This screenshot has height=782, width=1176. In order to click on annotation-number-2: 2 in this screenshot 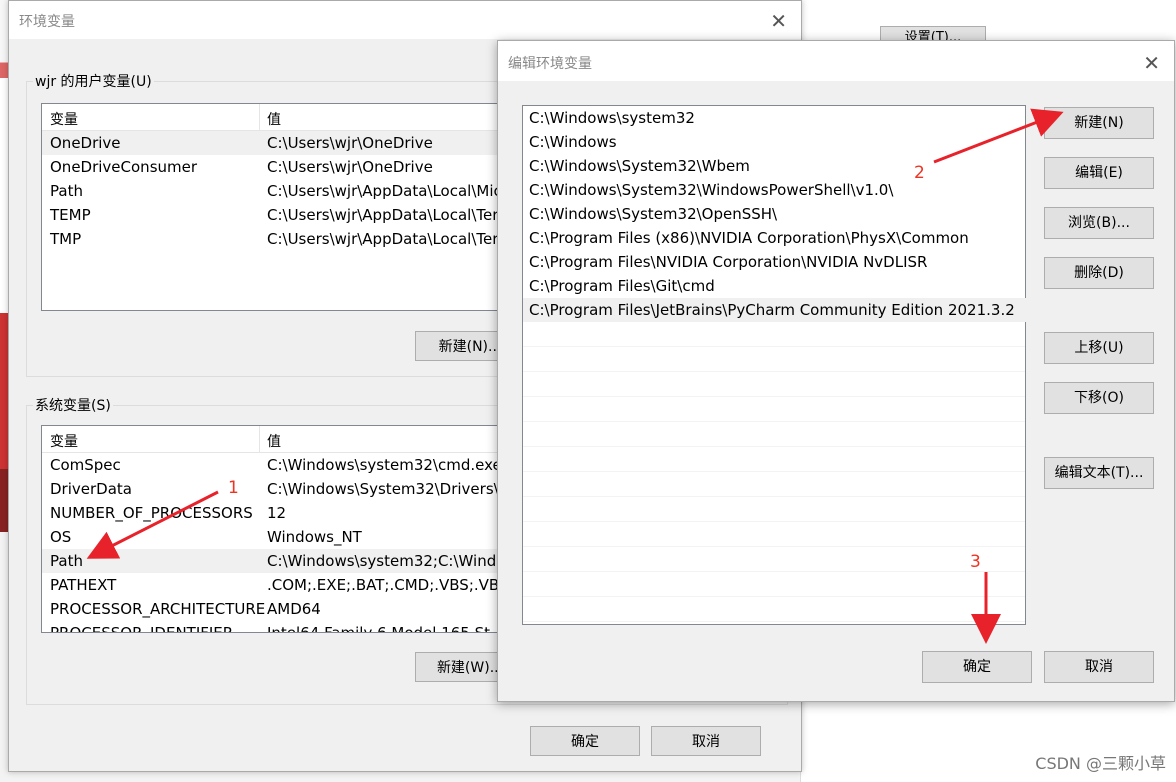, I will do `click(919, 173)`.